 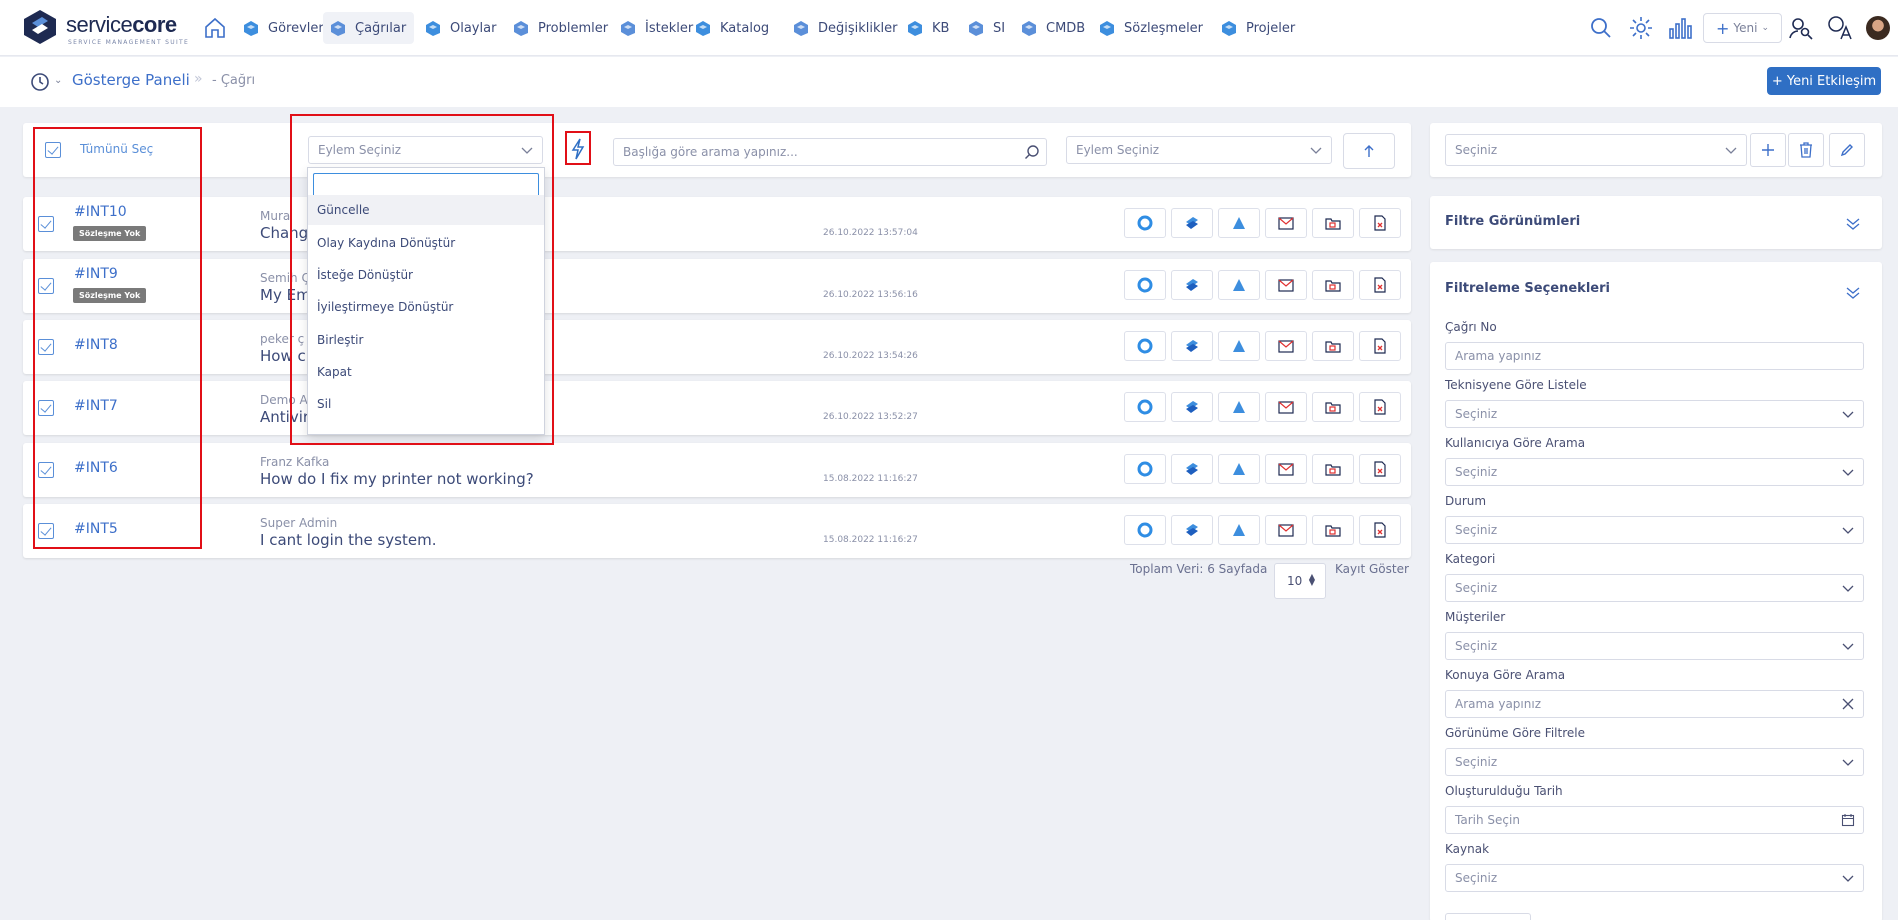 What do you see at coordinates (1848, 704) in the screenshot?
I see `close-icon` at bounding box center [1848, 704].